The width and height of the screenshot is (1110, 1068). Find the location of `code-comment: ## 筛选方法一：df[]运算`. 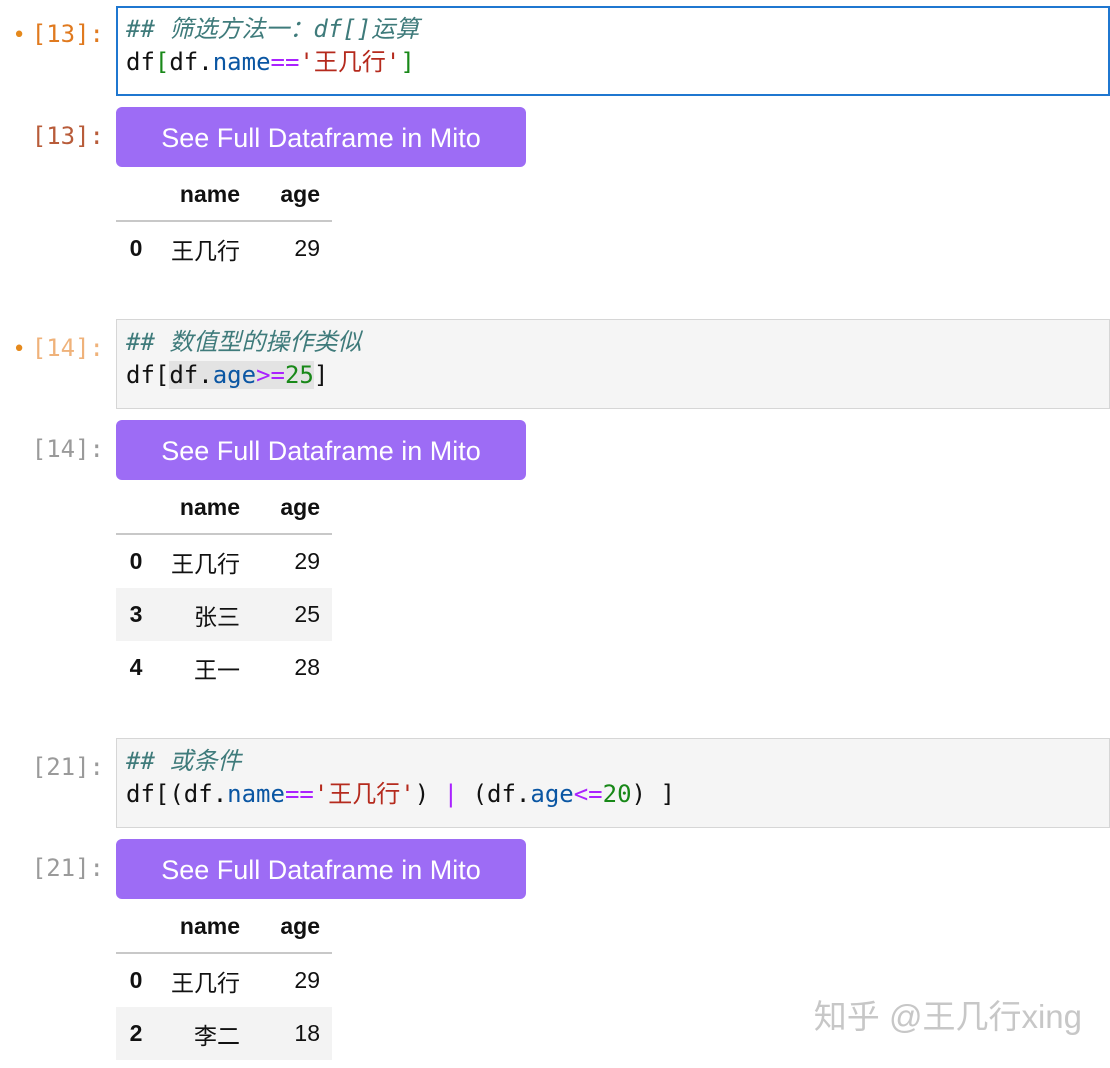

code-comment: ## 筛选方法一：df[]运算 is located at coordinates (273, 29).